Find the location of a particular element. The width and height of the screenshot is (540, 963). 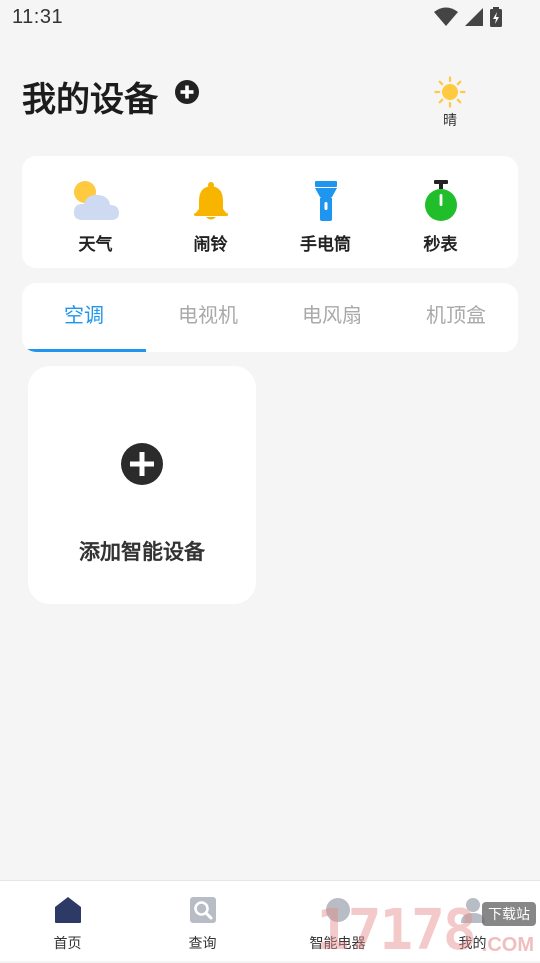

wifi-icon is located at coordinates (446, 16).